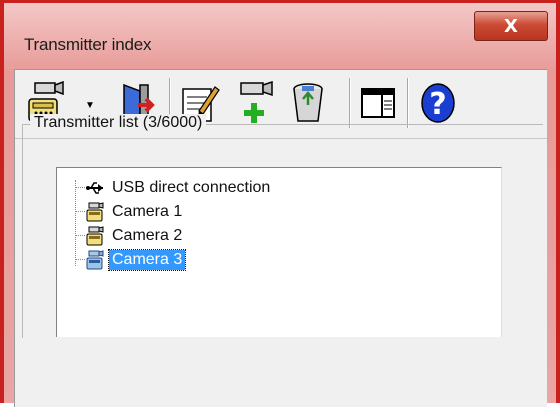  I want to click on camera-add-icon, so click(256, 102).